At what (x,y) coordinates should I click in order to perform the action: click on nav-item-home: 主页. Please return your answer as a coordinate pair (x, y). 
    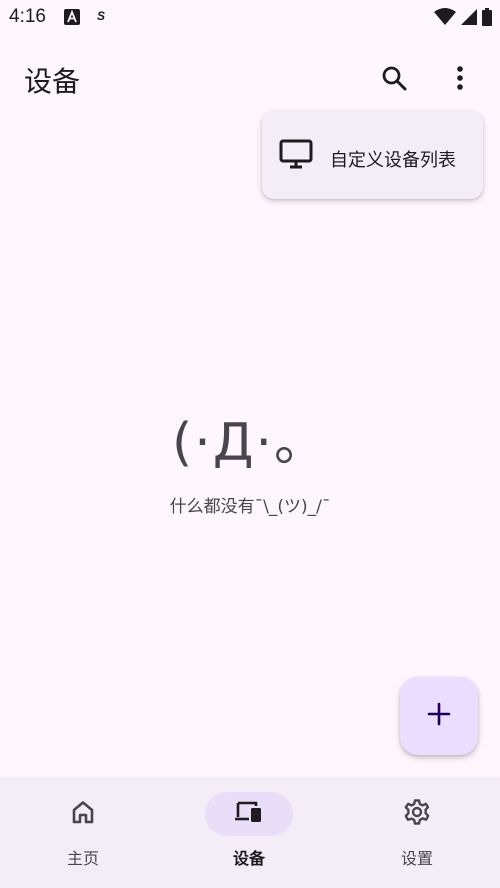
    Looking at the image, I should click on (83, 832).